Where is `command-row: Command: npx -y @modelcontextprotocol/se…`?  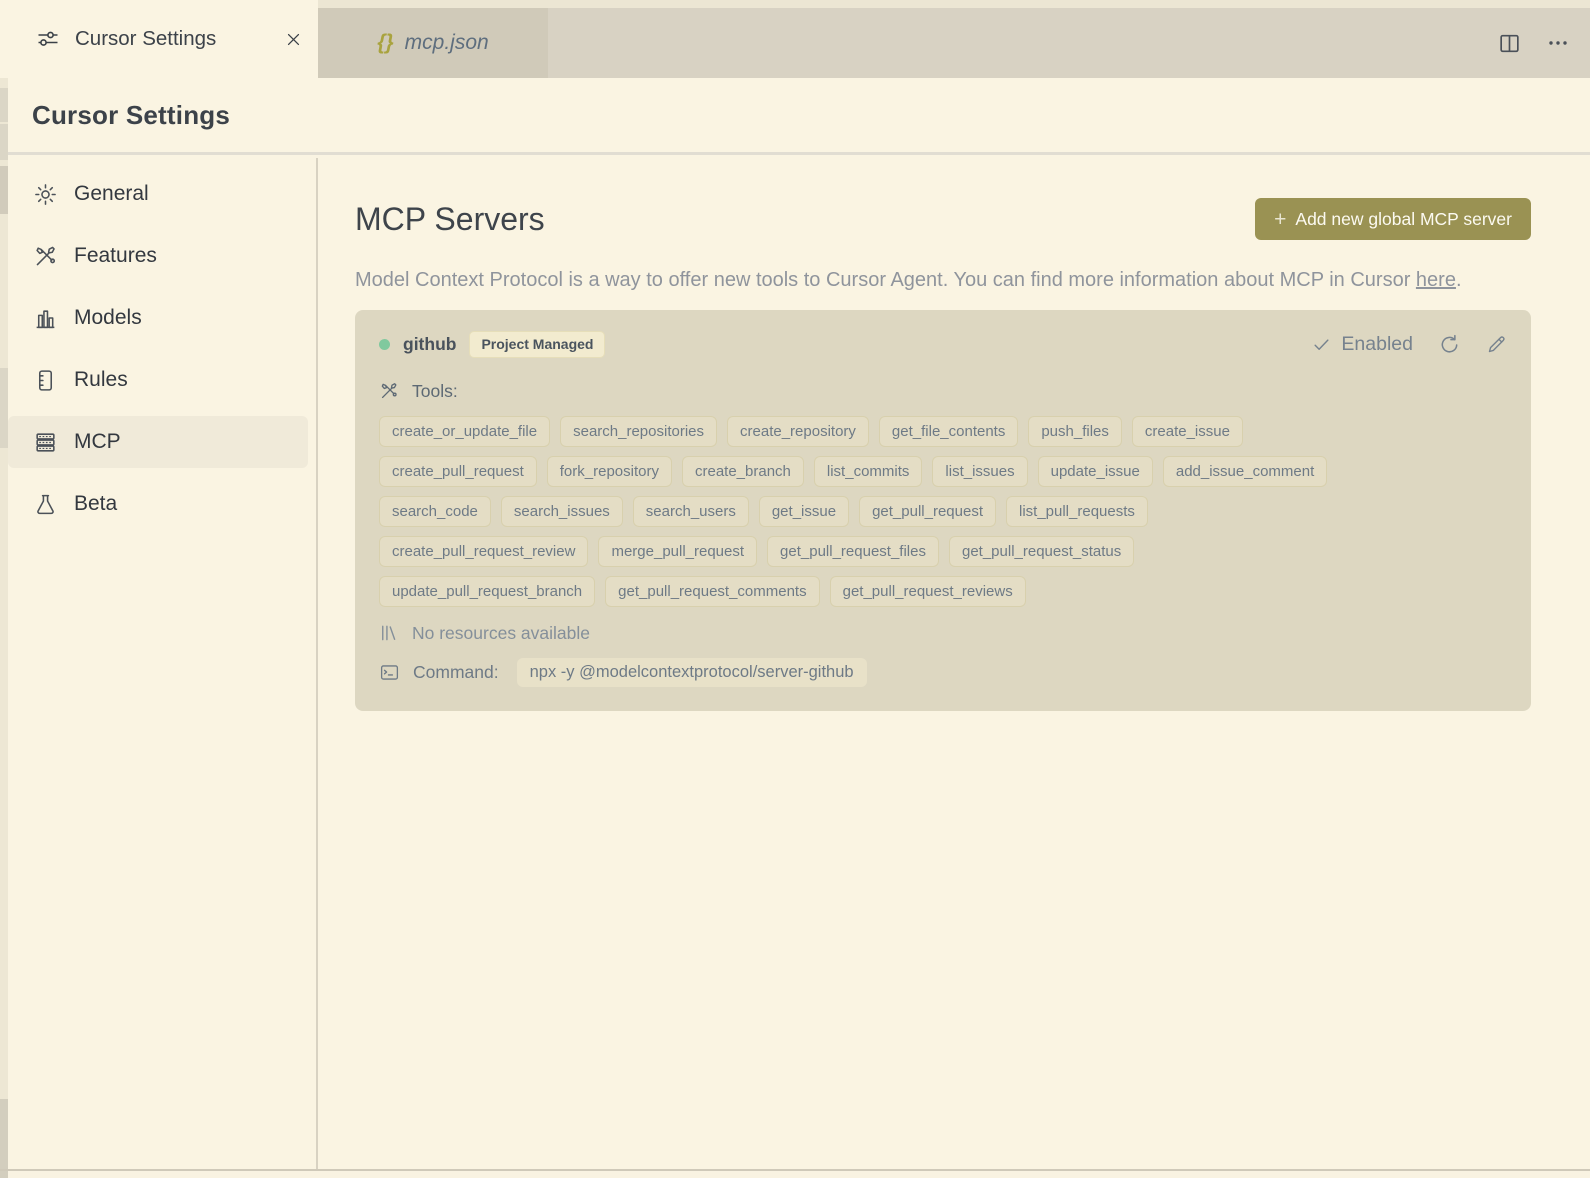
command-row: Command: npx -y @modelcontextprotocol/se… is located at coordinates (943, 672).